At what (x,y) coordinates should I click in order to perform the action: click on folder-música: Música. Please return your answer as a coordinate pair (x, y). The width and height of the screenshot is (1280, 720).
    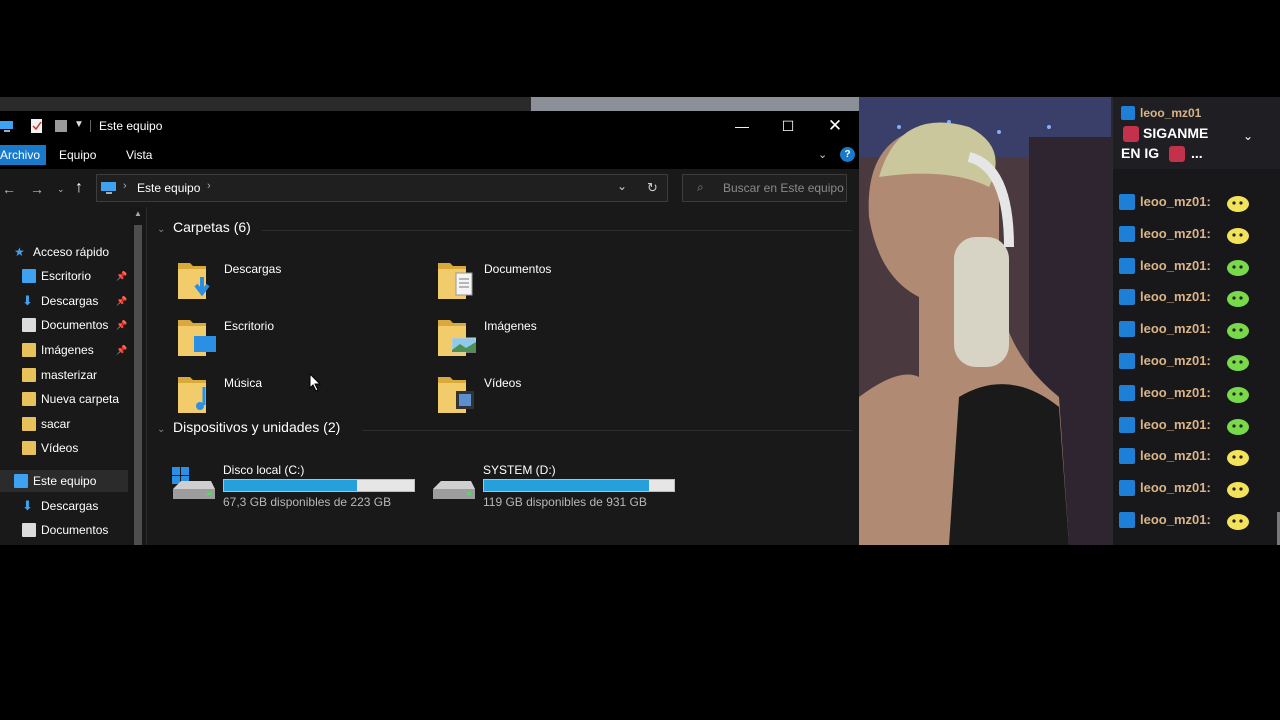
    Looking at the image, I should click on (301, 396).